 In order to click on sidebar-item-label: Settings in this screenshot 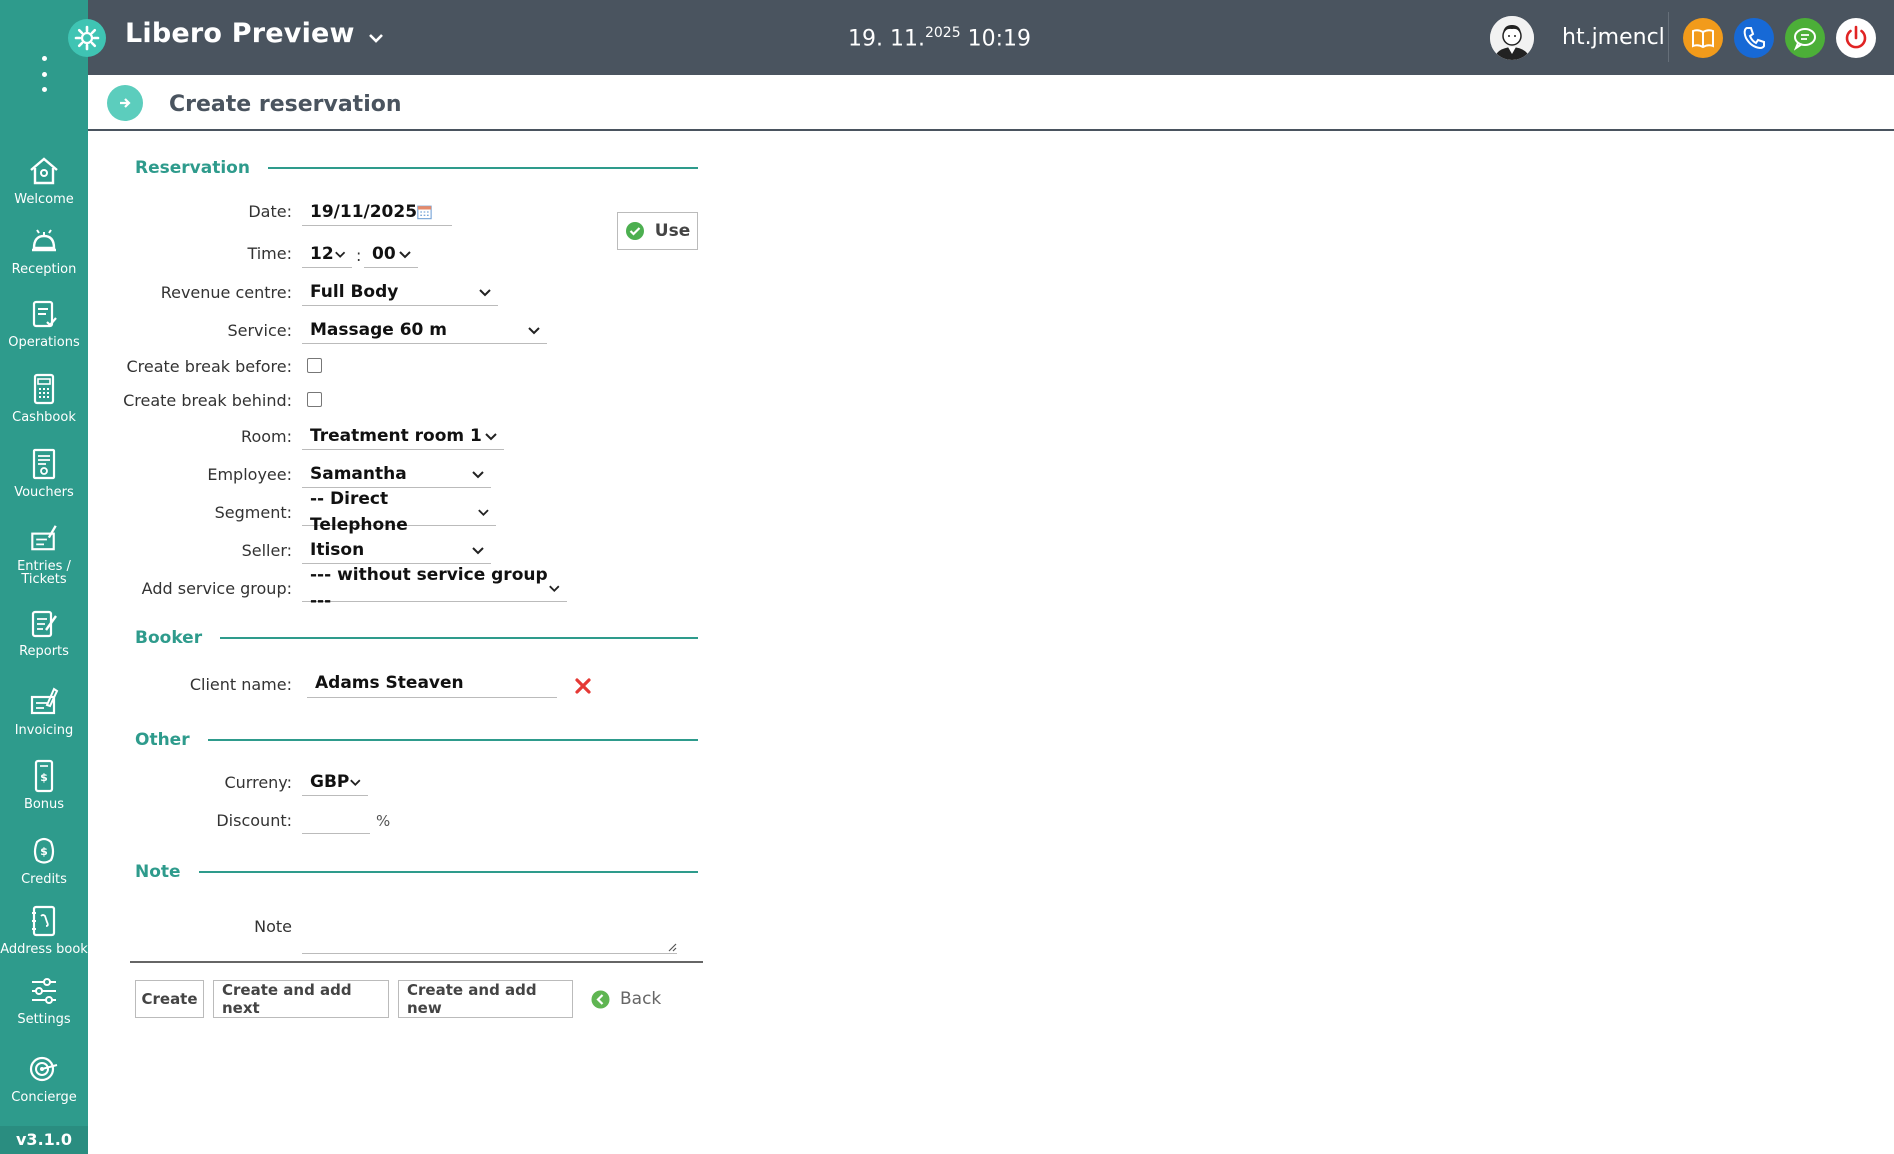, I will do `click(44, 1019)`.